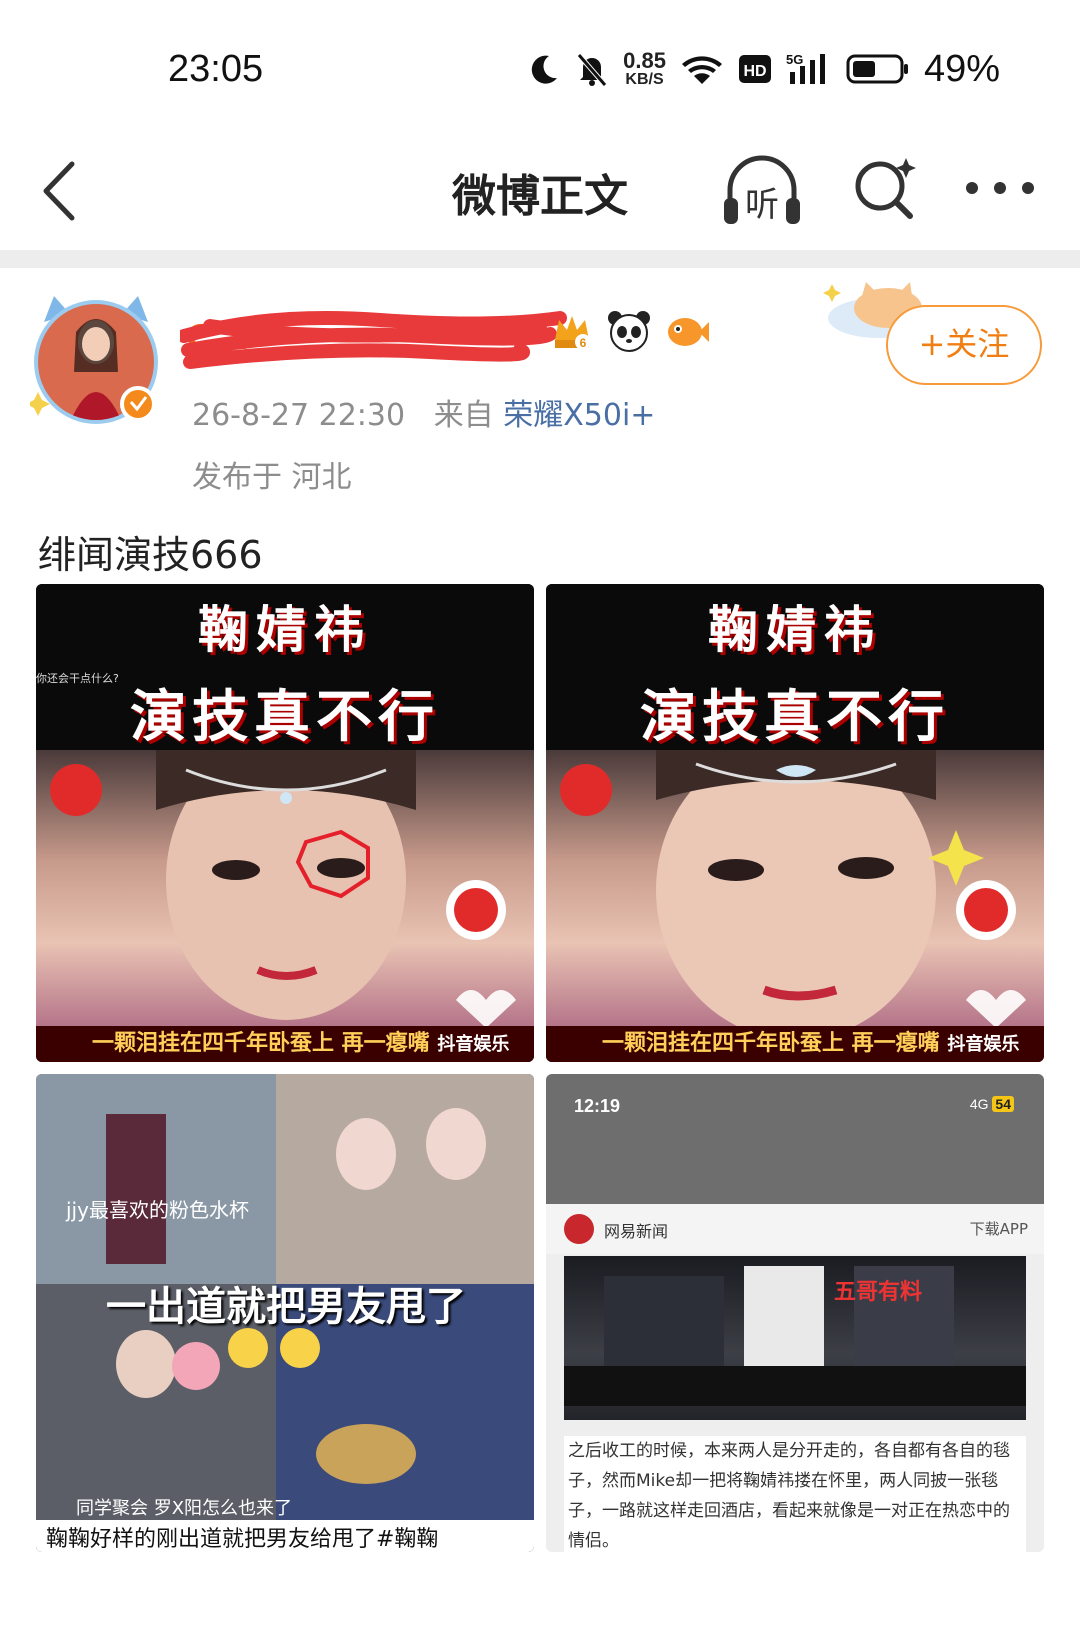 This screenshot has height=1636, width=1080. Describe the element at coordinates (463, 415) in the screenshot. I see `from-prefix: 来自` at that location.